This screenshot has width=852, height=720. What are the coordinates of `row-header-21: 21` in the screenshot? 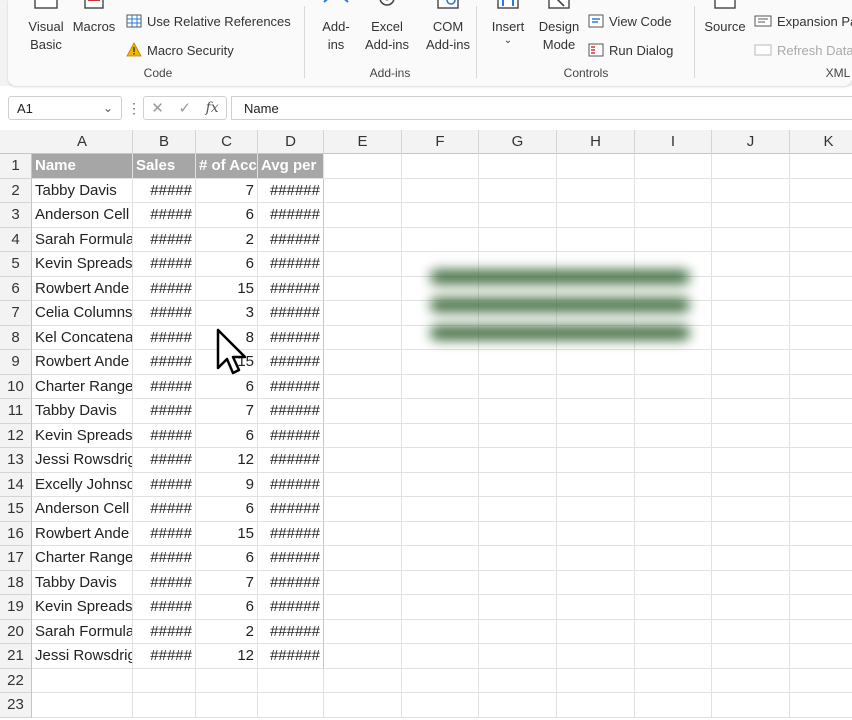 It's located at (16, 656).